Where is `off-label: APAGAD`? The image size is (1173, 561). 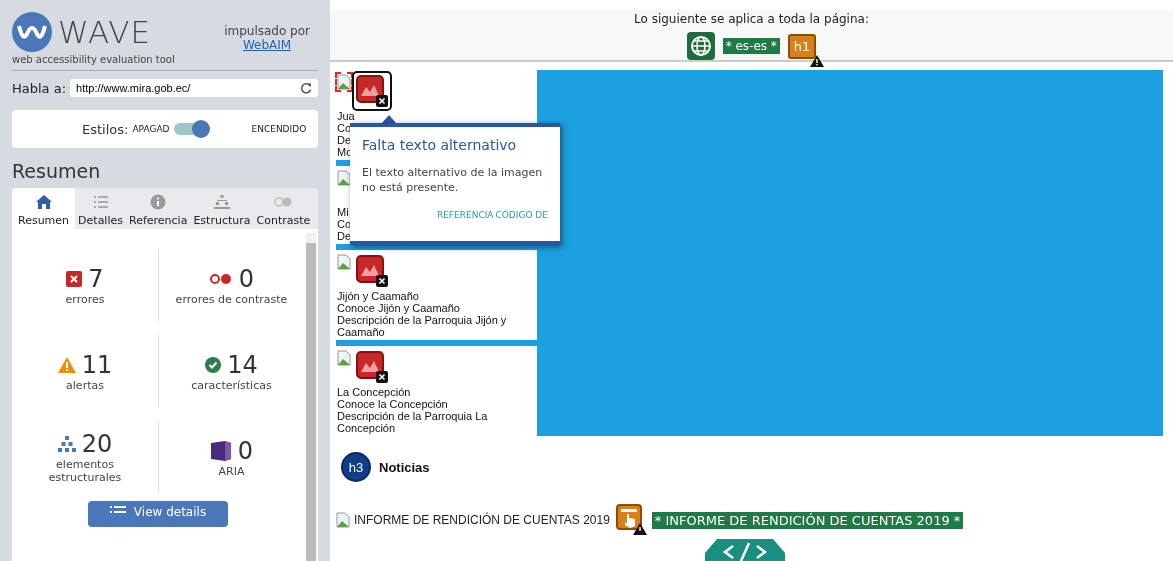 off-label: APAGAD is located at coordinates (151, 129).